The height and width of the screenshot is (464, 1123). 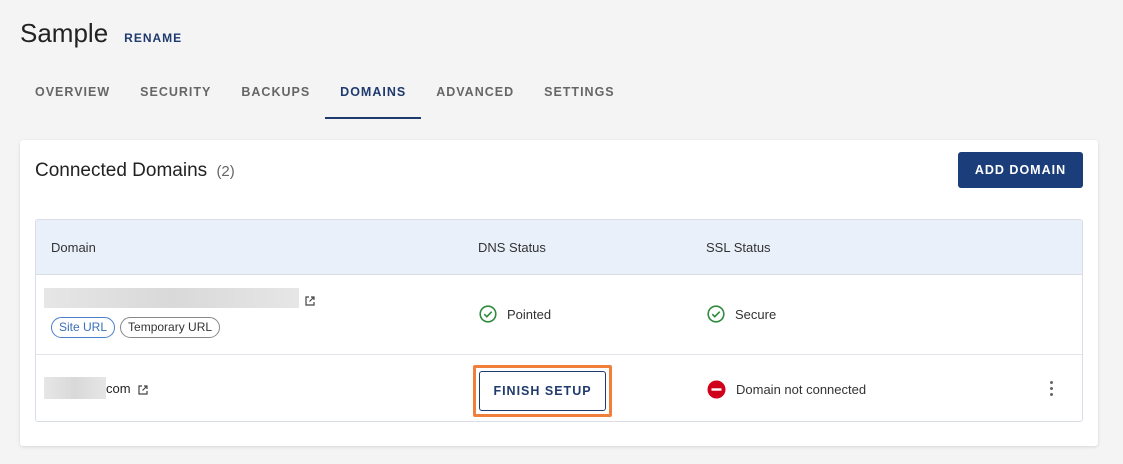 What do you see at coordinates (1020, 170) in the screenshot?
I see `add-domain-button: ADD DOMAIN` at bounding box center [1020, 170].